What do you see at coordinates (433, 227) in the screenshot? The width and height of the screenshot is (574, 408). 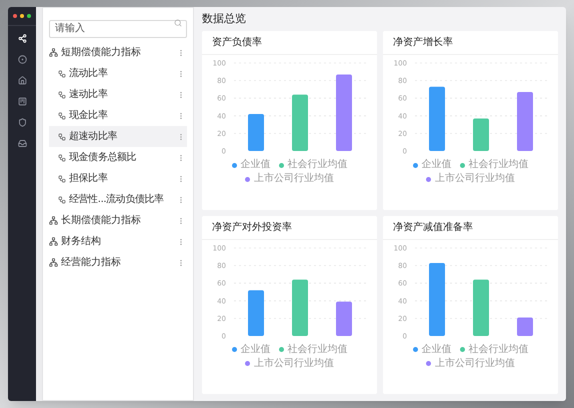 I see `card-title: 净资产减值准备率` at bounding box center [433, 227].